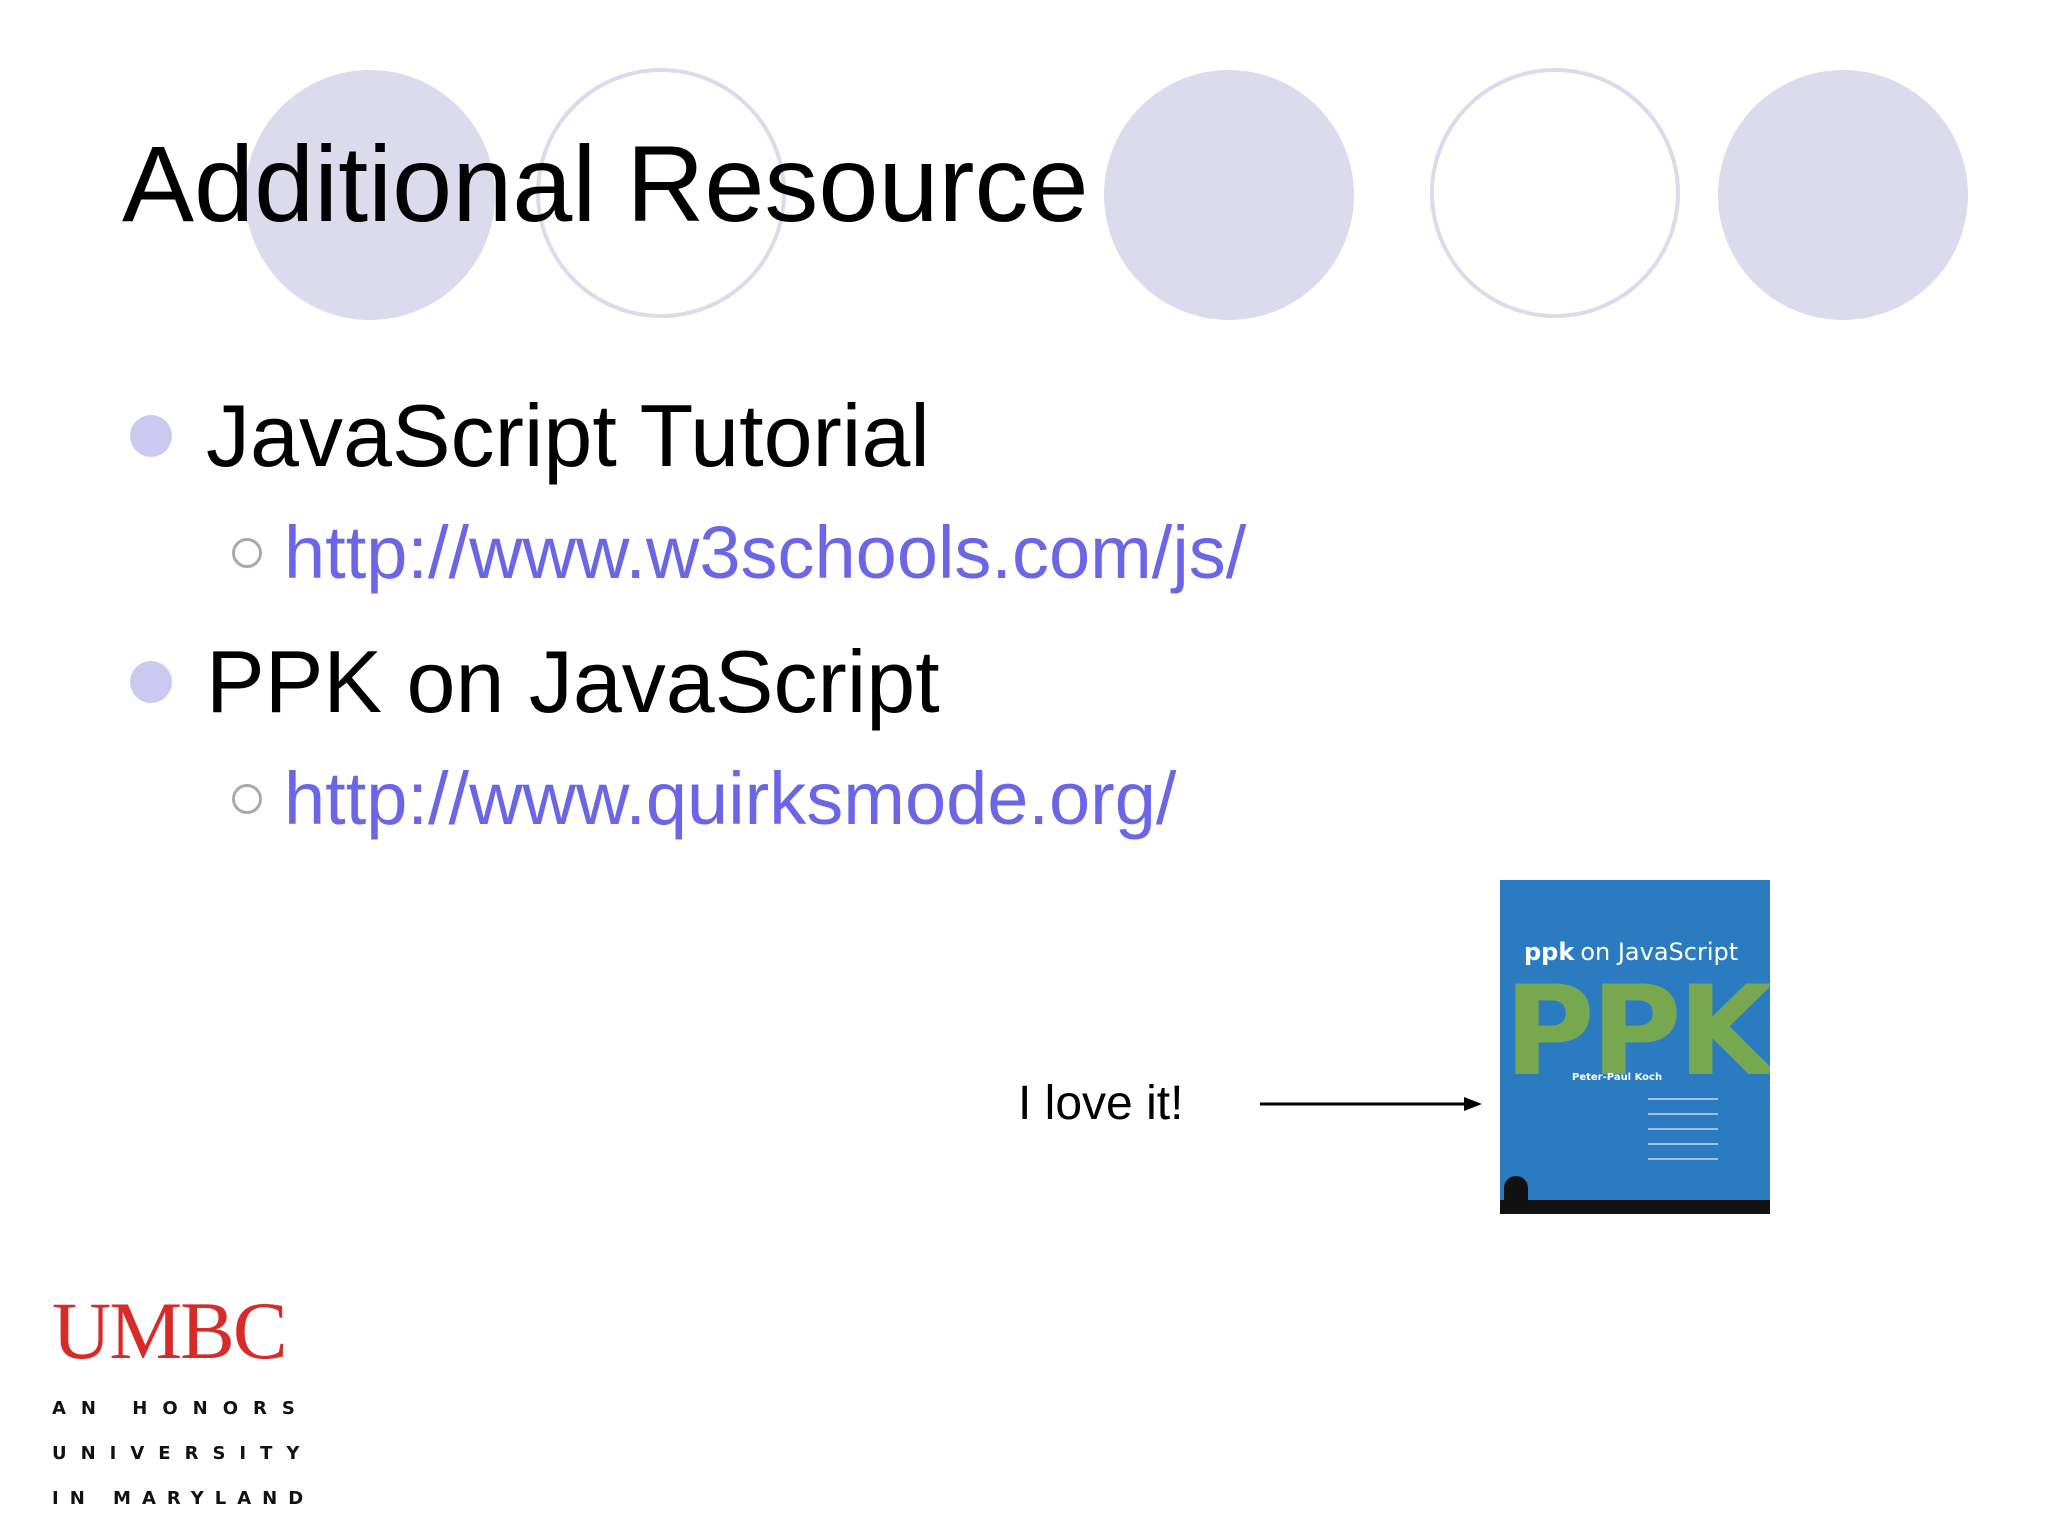 Image resolution: width=2048 pixels, height=1536 pixels. I want to click on book-author: Peter-Paul Koch, so click(1617, 1077).